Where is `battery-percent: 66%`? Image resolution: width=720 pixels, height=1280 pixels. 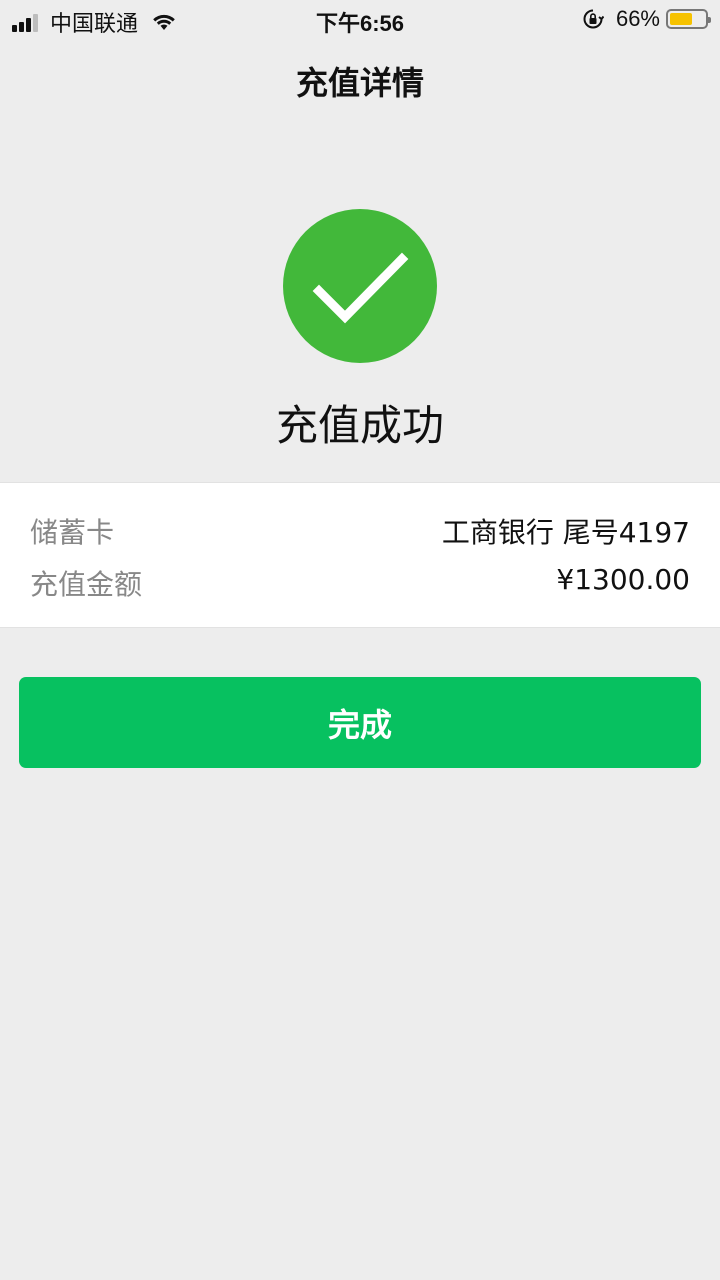 battery-percent: 66% is located at coordinates (637, 18).